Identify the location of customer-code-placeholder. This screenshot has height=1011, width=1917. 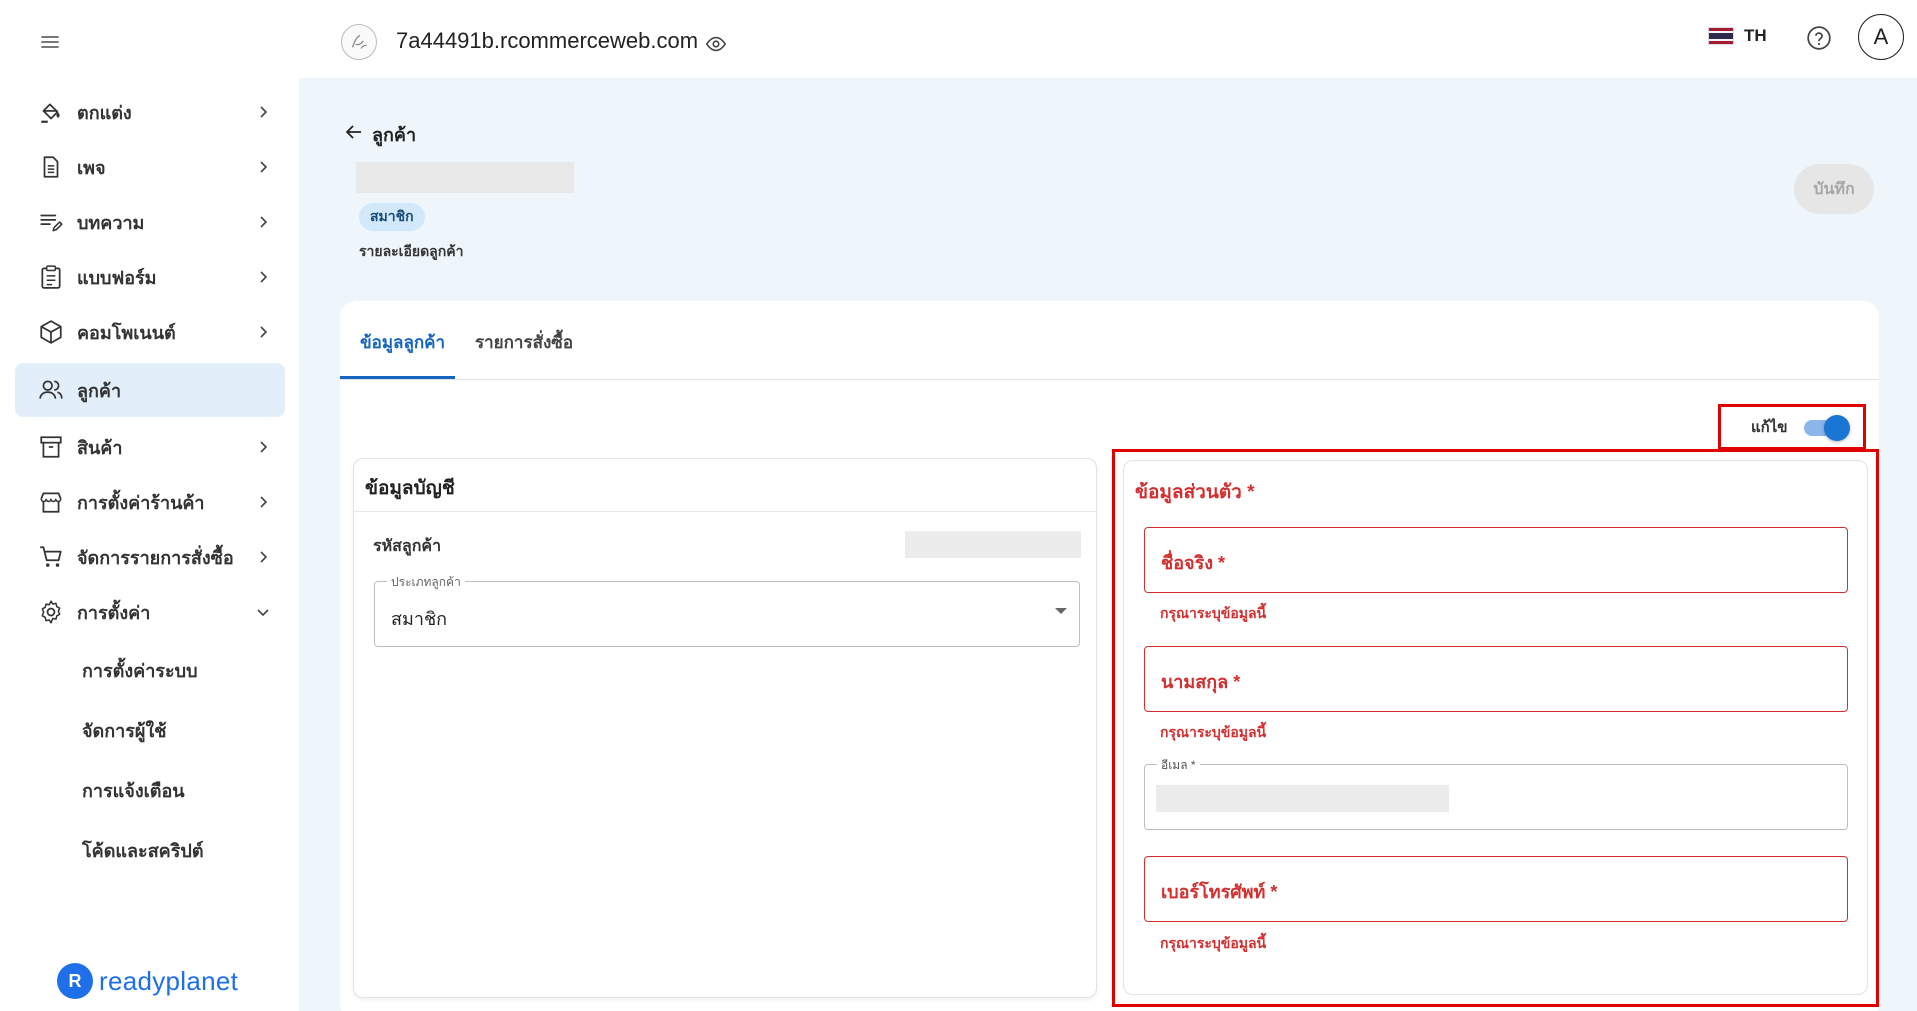
(993, 544).